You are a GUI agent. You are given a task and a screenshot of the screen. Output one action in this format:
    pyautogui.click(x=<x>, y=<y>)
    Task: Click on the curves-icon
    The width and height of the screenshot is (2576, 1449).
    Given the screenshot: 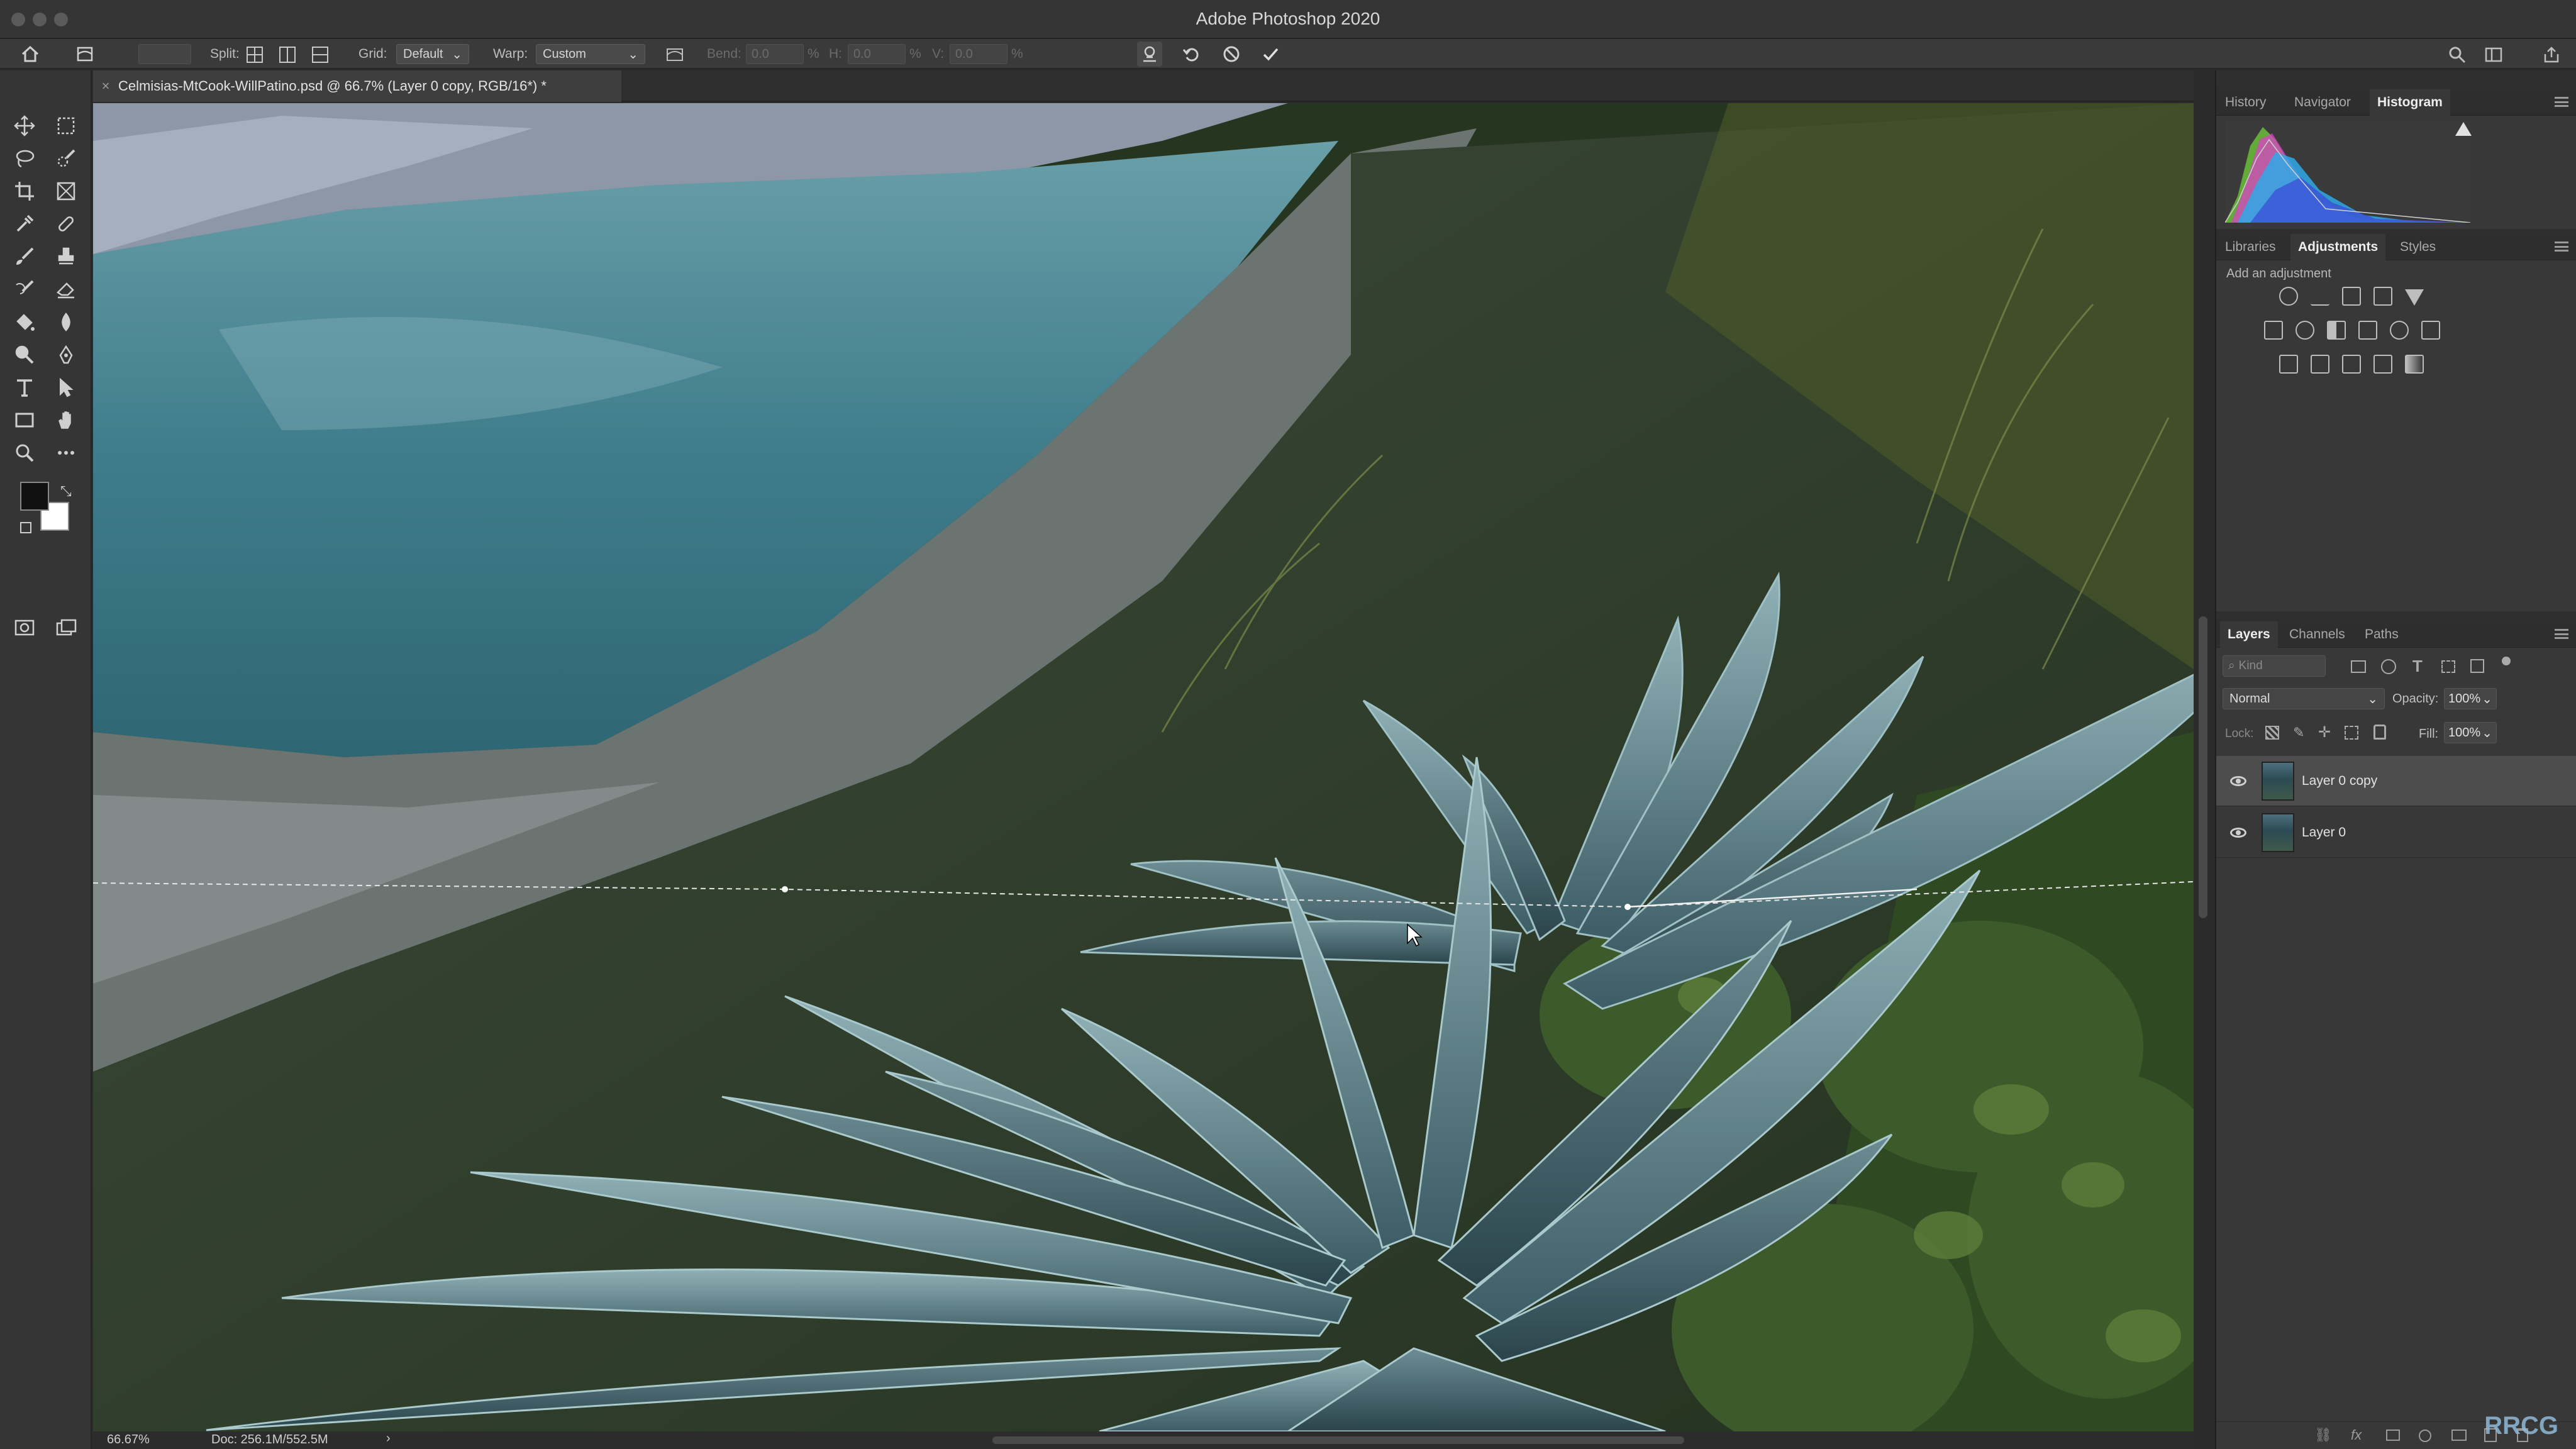 What is the action you would take?
    pyautogui.click(x=2351, y=296)
    